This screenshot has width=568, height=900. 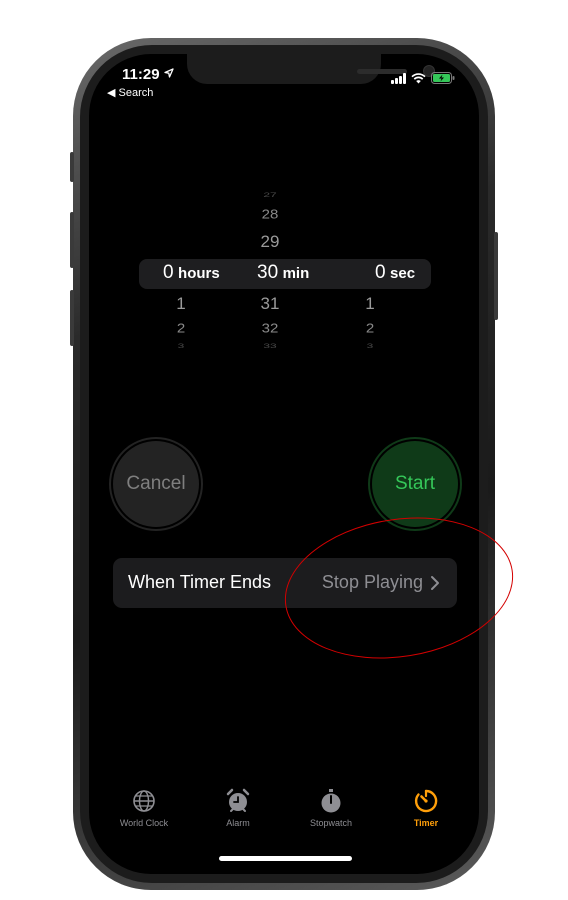 What do you see at coordinates (285, 858) in the screenshot?
I see `home-indicator` at bounding box center [285, 858].